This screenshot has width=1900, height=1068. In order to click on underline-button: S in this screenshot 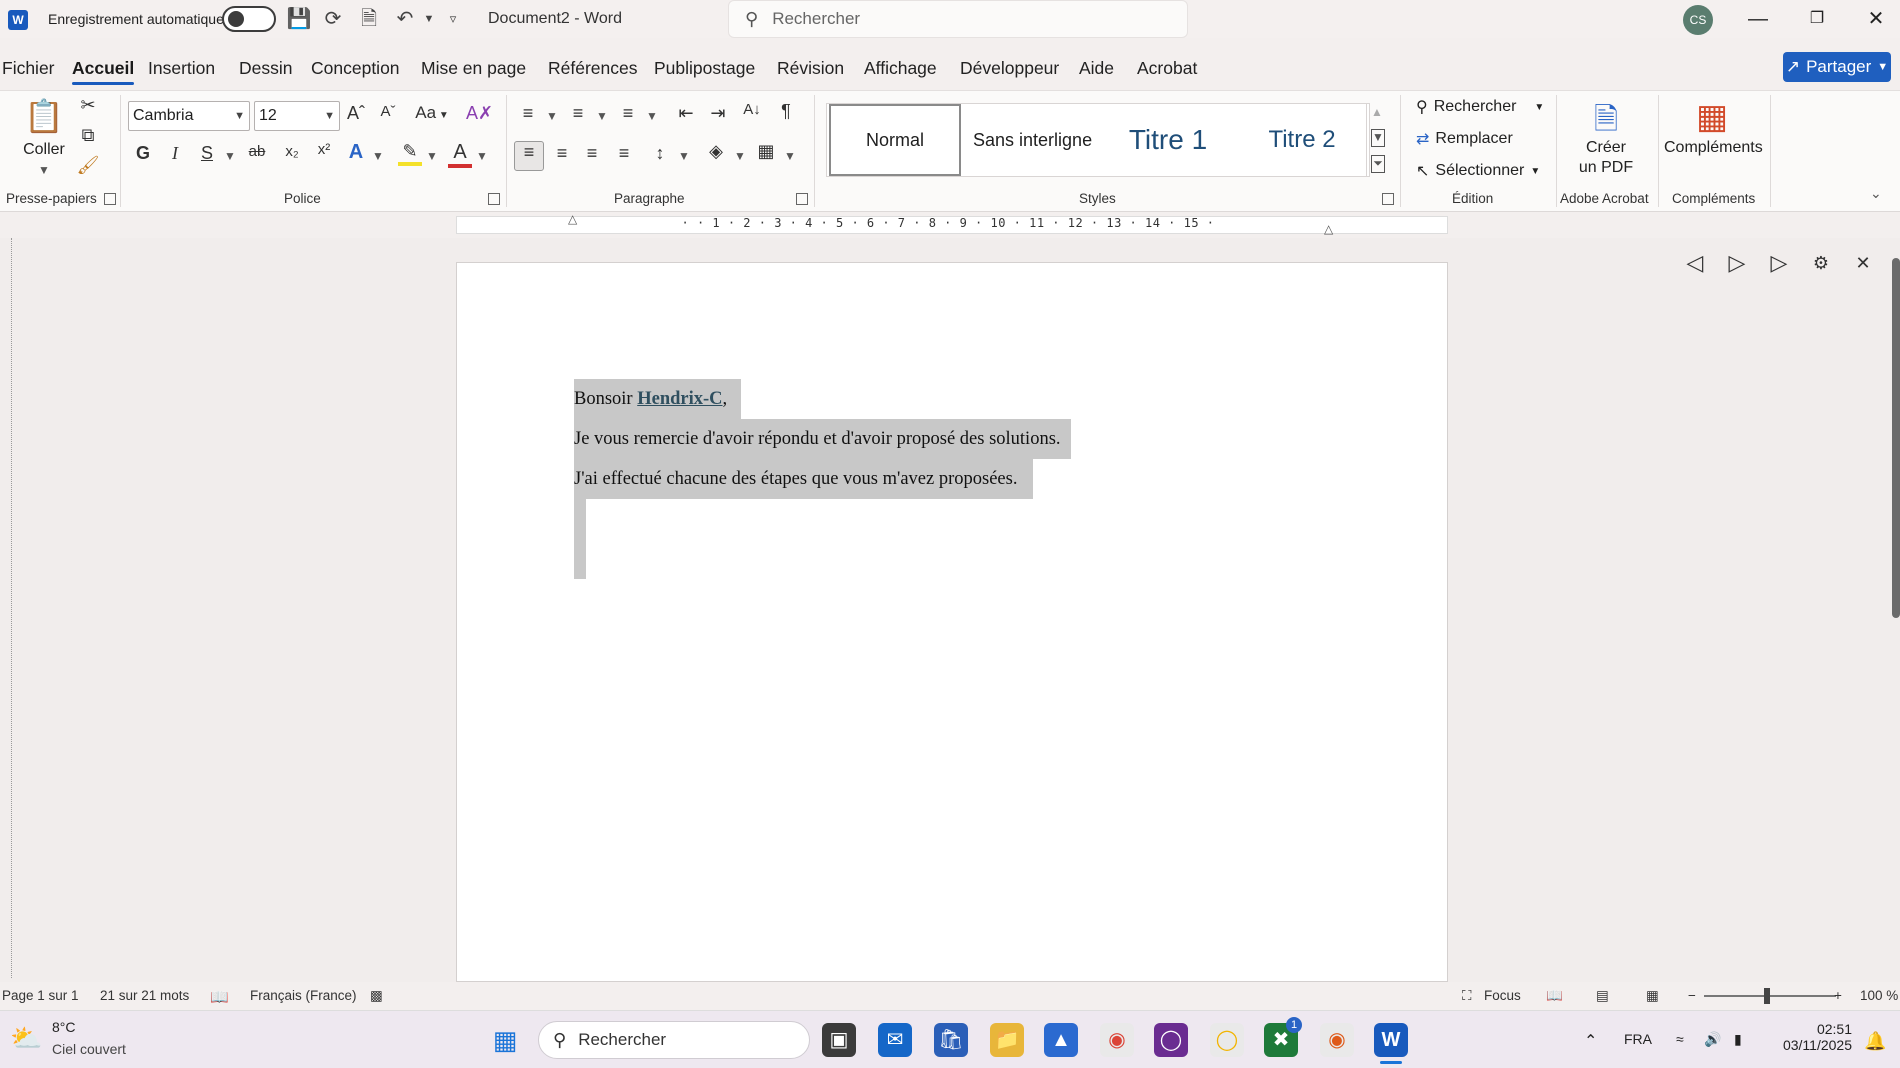, I will do `click(207, 153)`.